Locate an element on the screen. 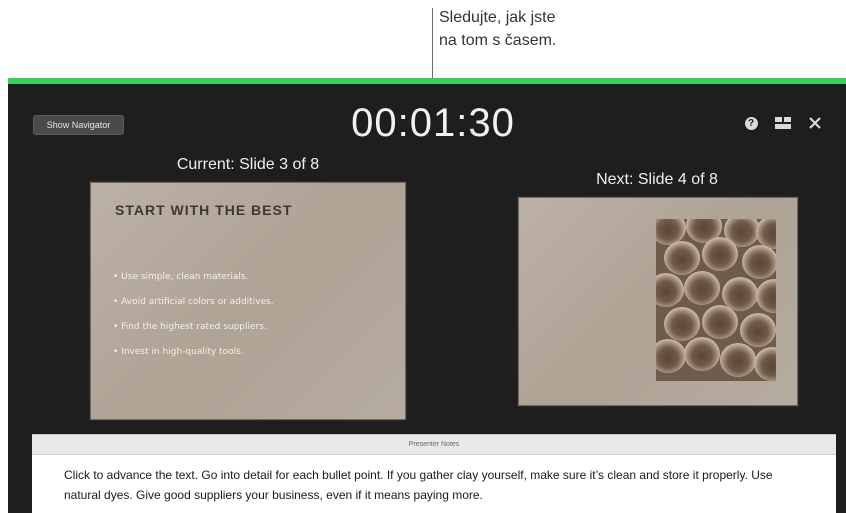  next-slide is located at coordinates (658, 301).